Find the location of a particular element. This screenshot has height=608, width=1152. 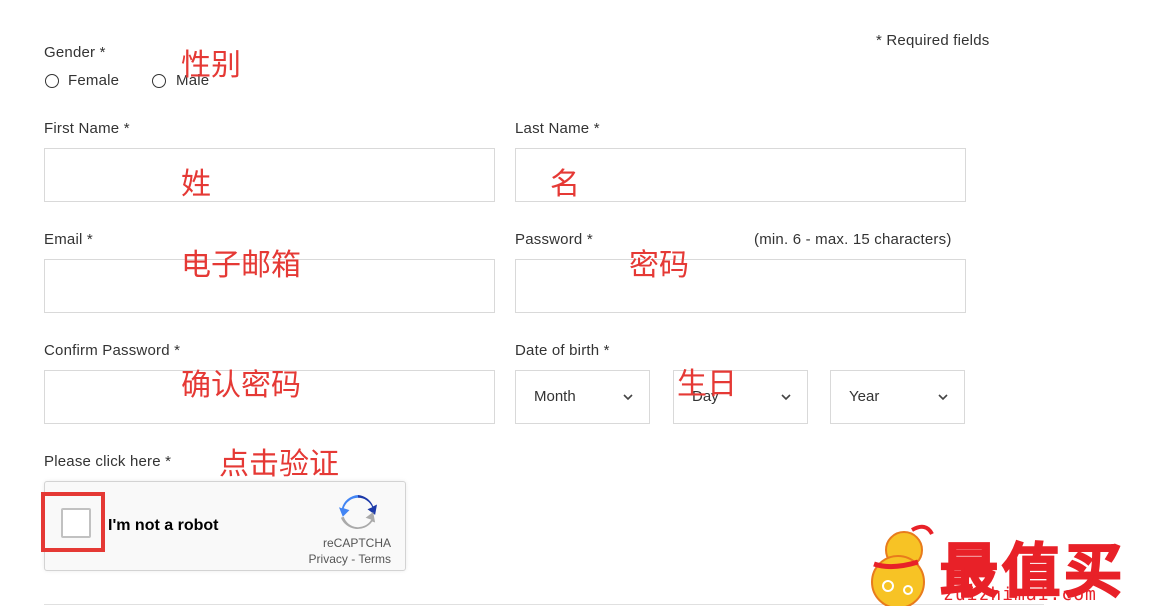

gourd-mascot-icon is located at coordinates (902, 565).